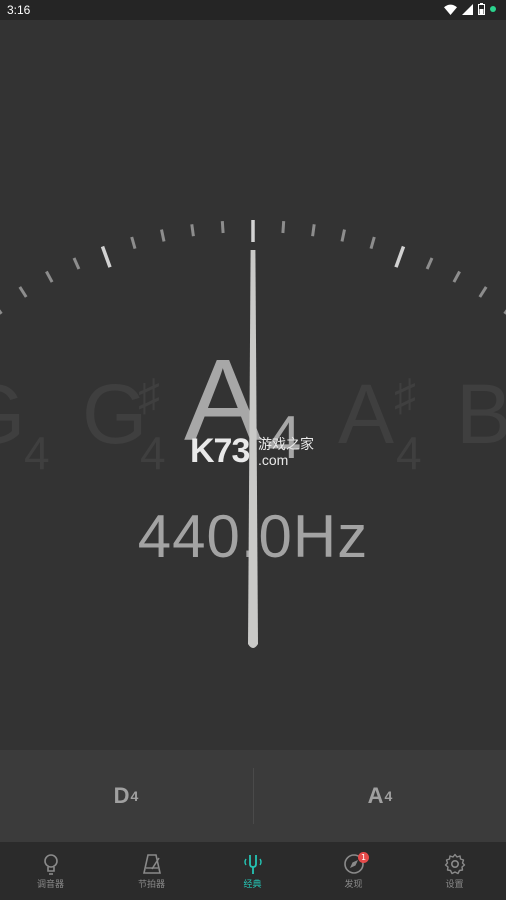 This screenshot has width=506, height=900. I want to click on signal-icon, so click(467, 9).